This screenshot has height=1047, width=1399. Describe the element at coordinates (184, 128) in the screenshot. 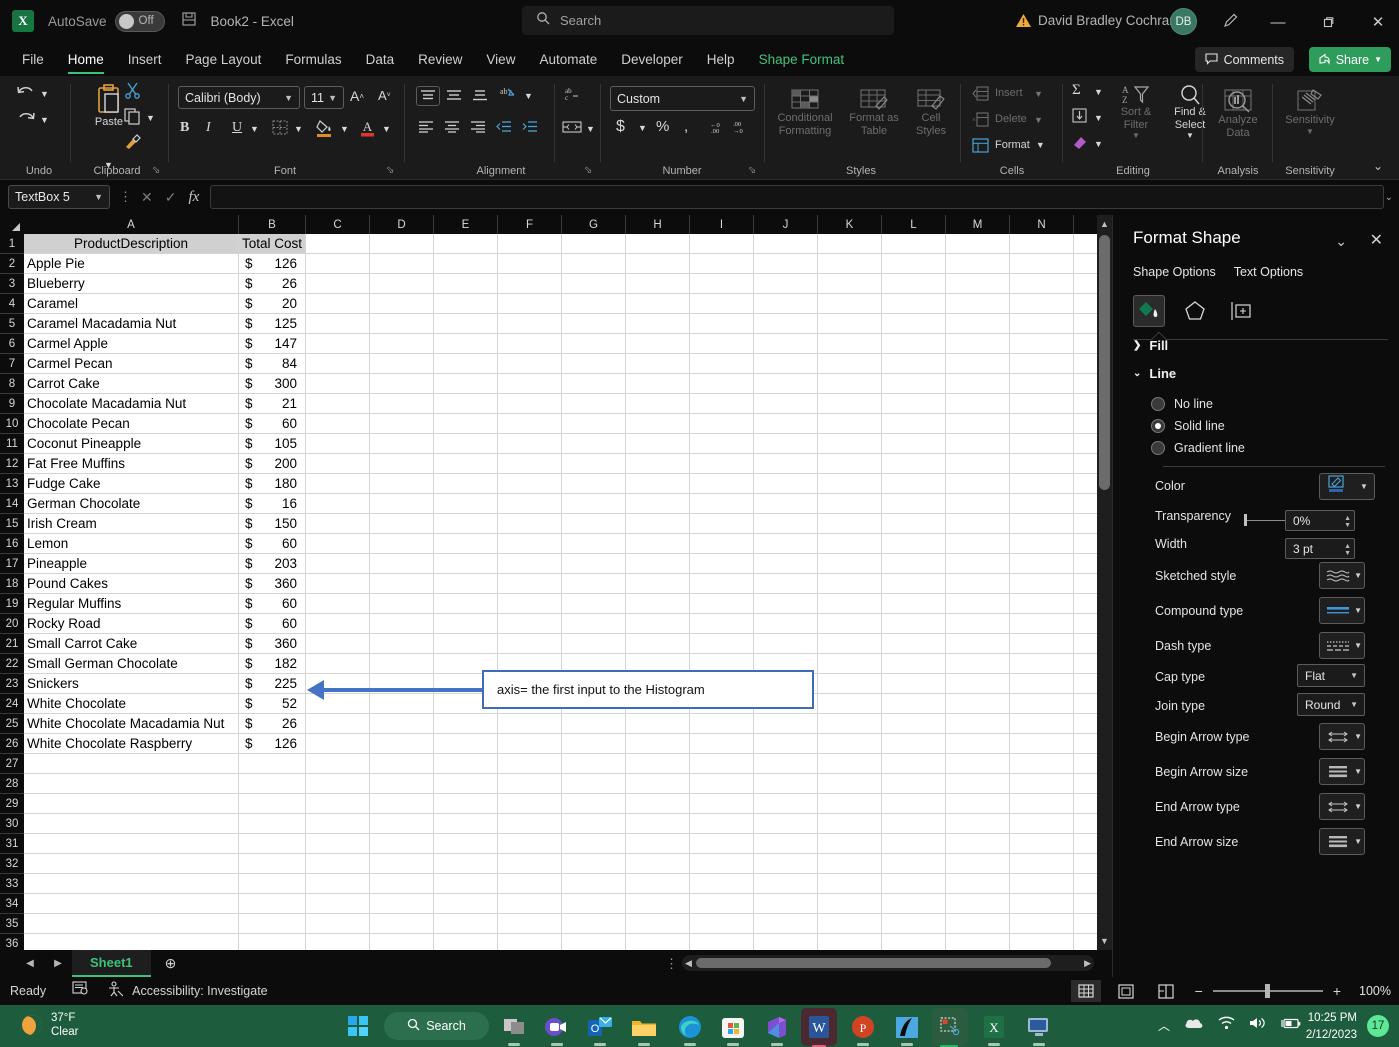

I see `bold-button: B` at that location.